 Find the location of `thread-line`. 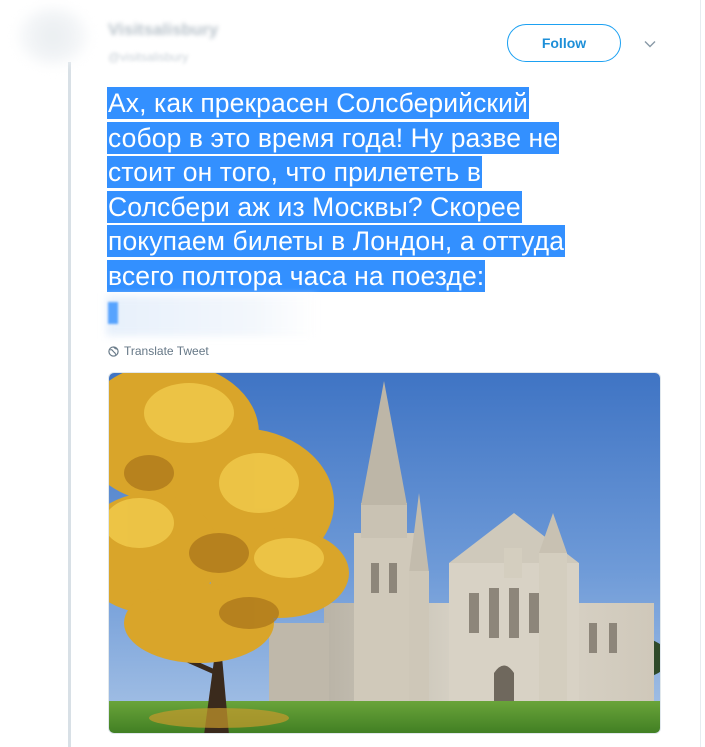

thread-line is located at coordinates (69, 404).